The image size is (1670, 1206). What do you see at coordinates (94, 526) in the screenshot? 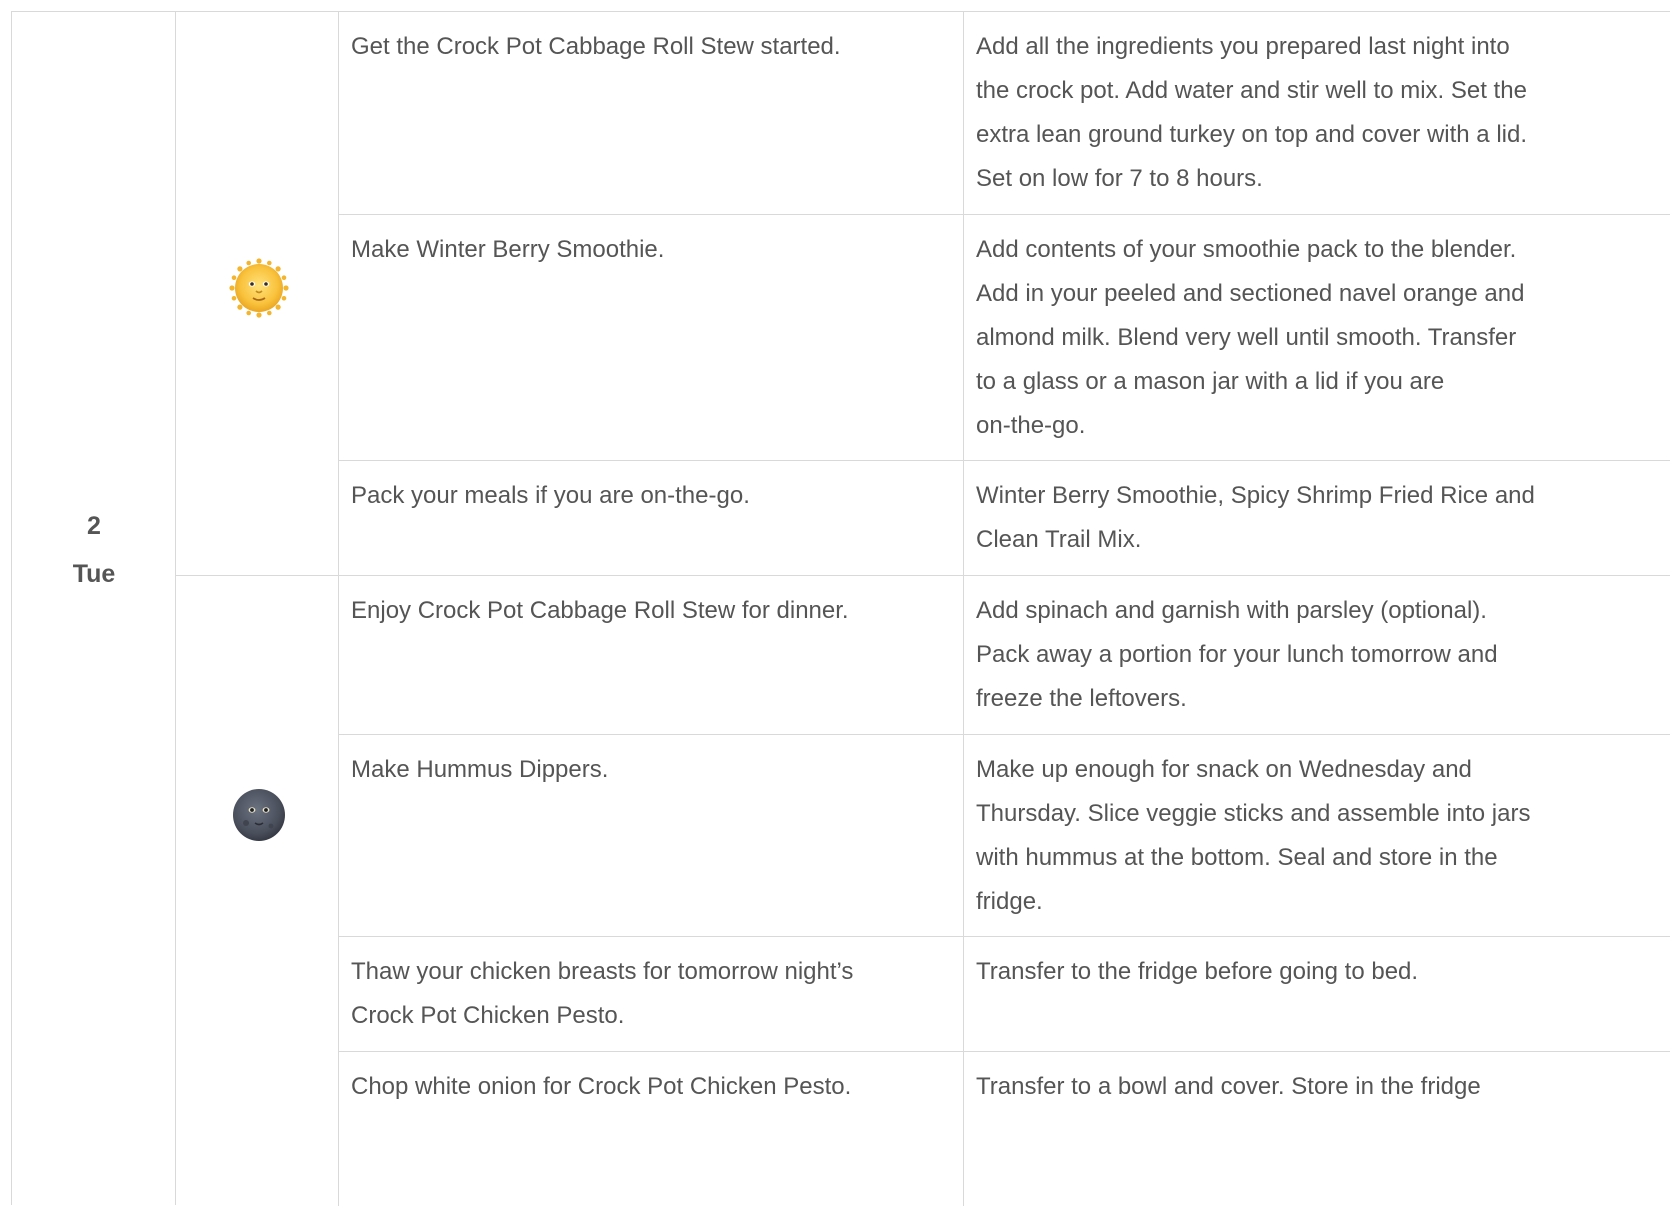
I see `day-number: 2` at bounding box center [94, 526].